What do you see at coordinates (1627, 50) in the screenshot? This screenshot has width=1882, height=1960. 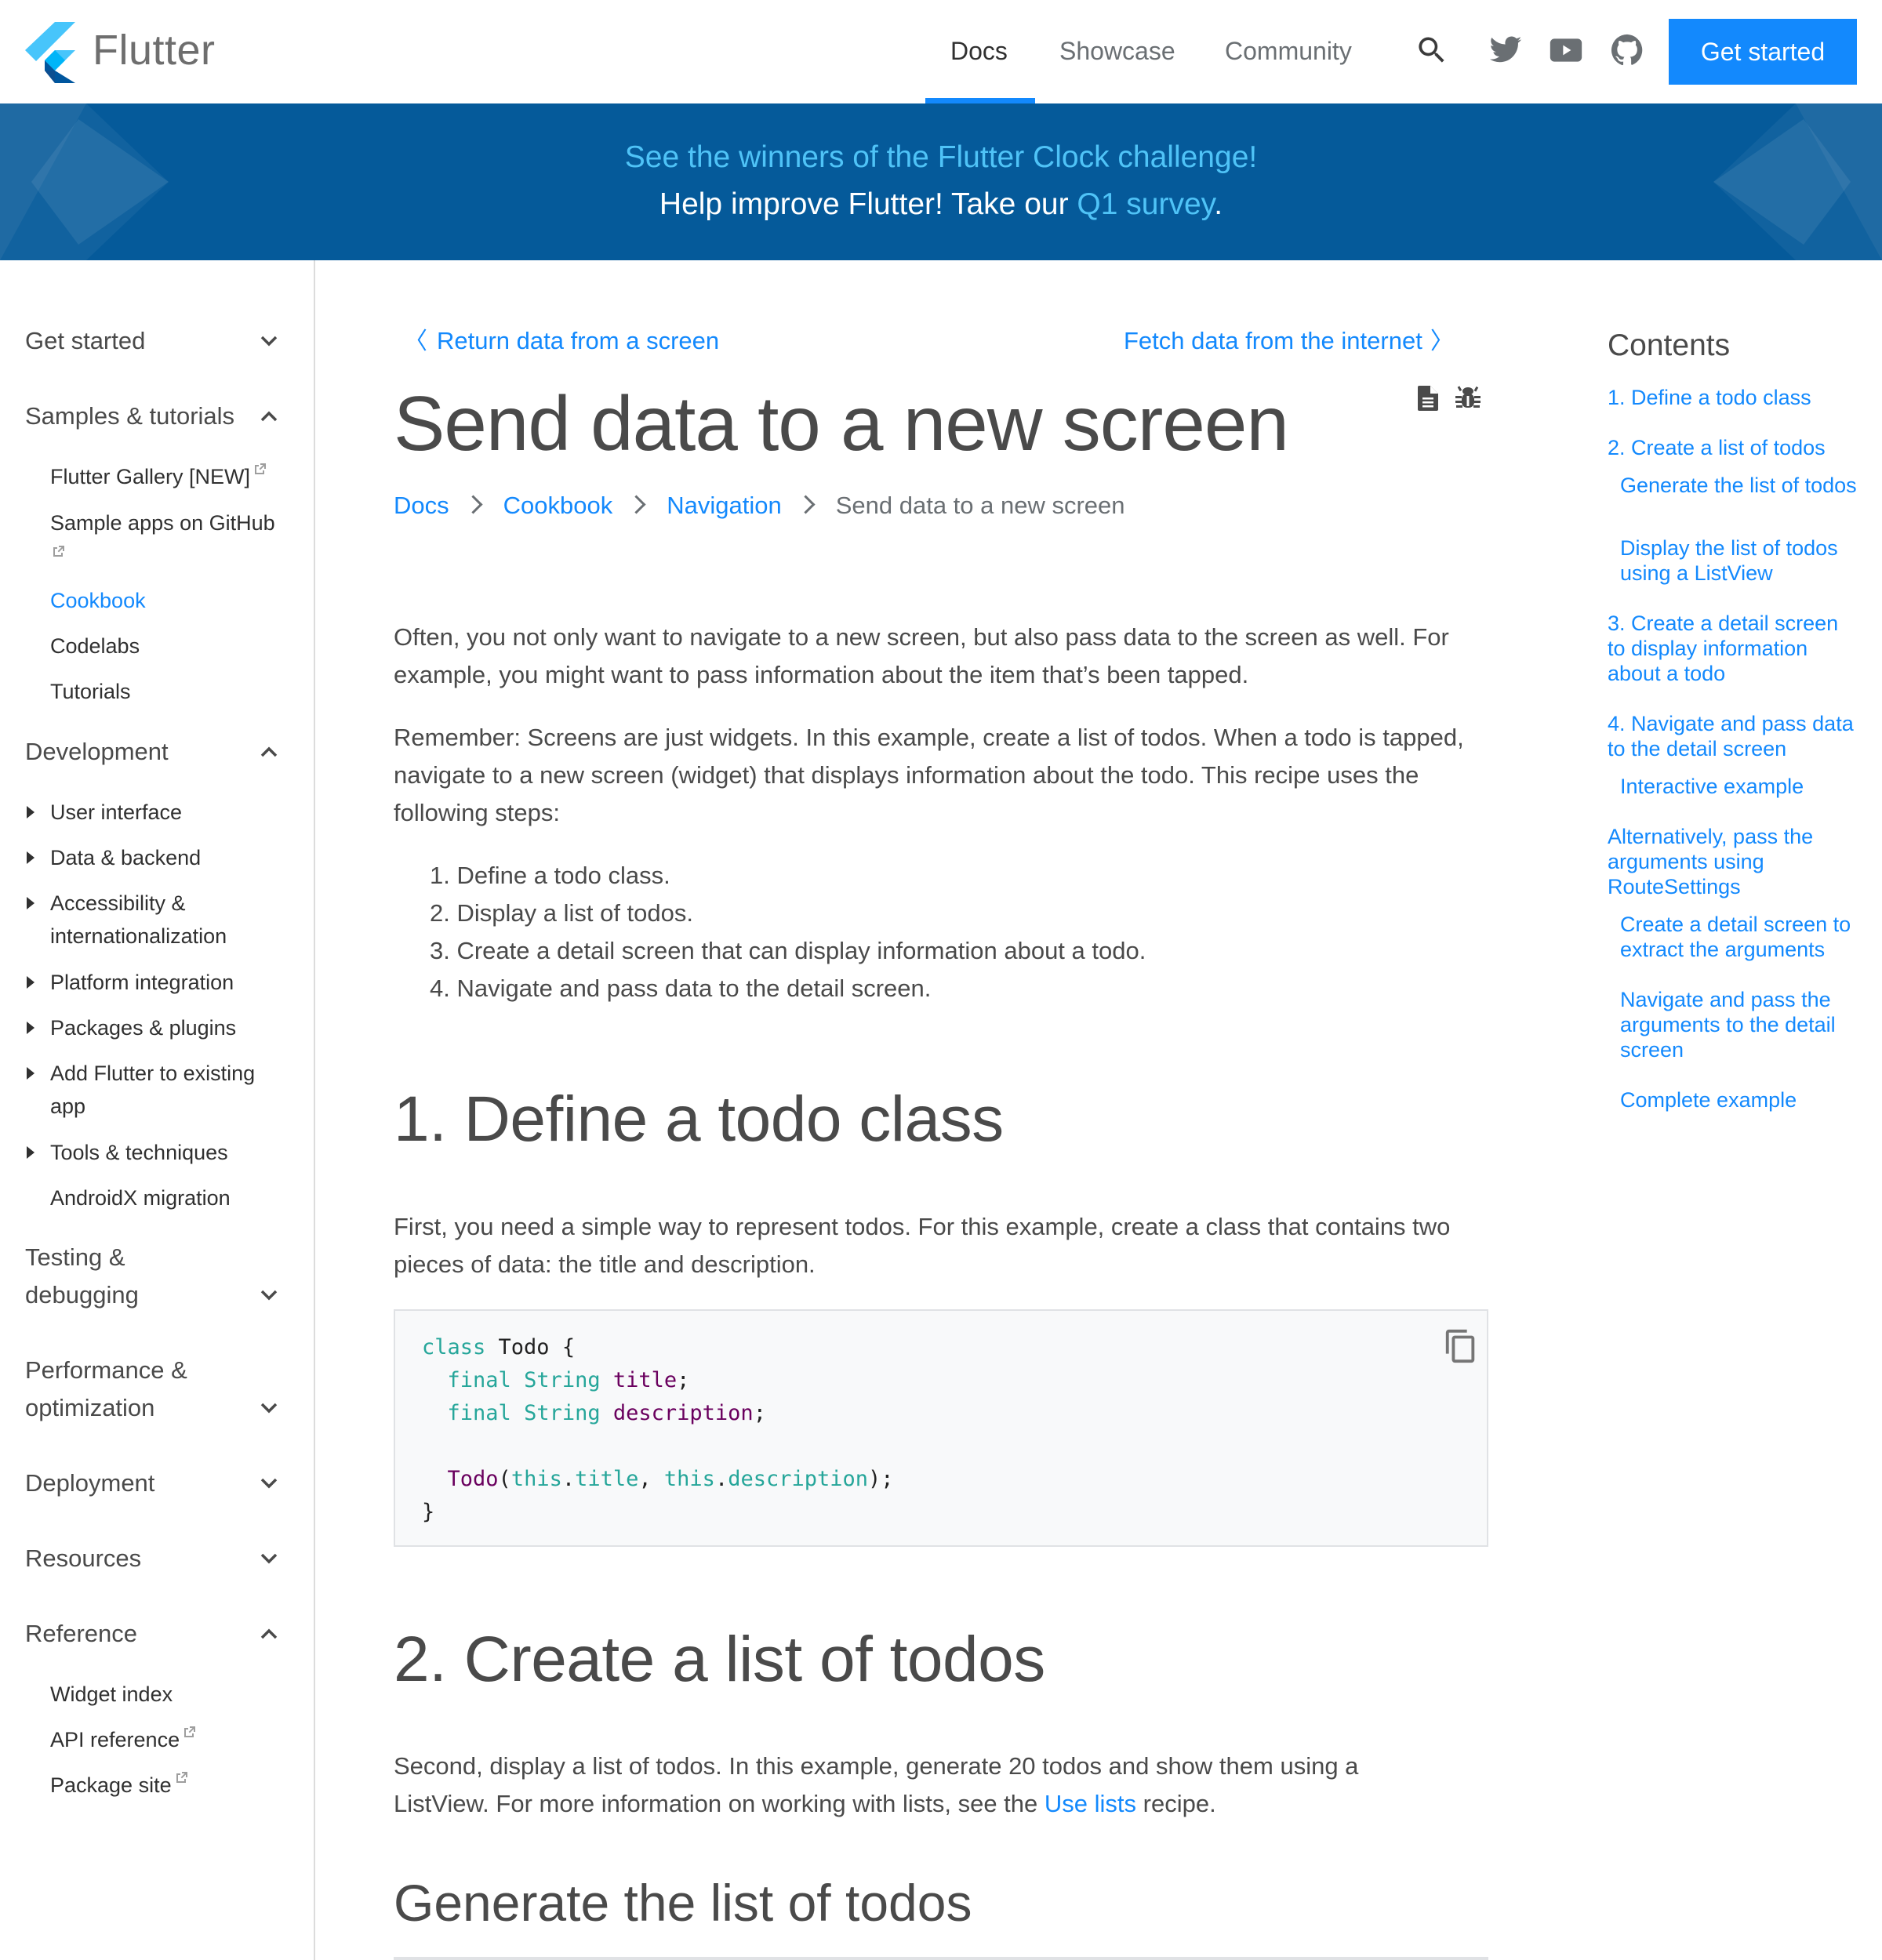 I see `github-icon` at bounding box center [1627, 50].